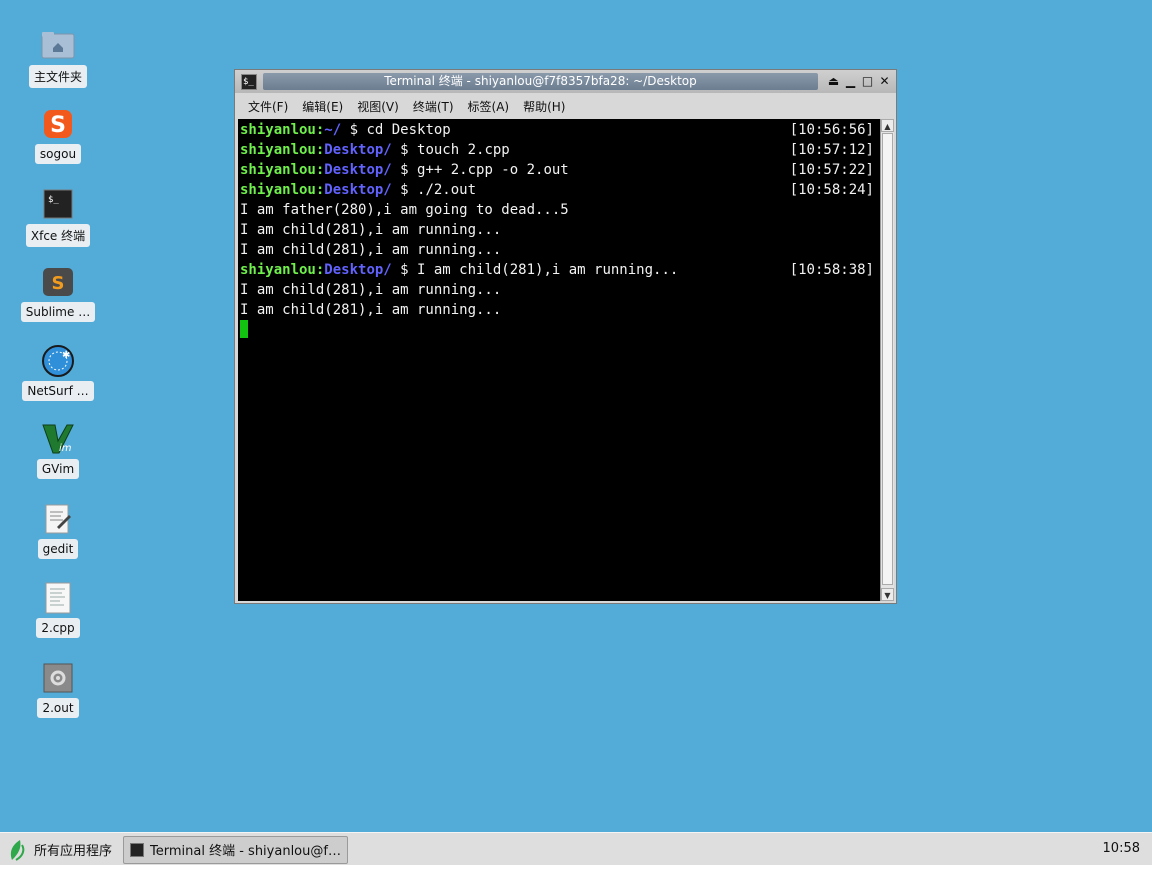 This screenshot has height=896, width=1152. What do you see at coordinates (268, 106) in the screenshot?
I see `menu-file: 文件(F)` at bounding box center [268, 106].